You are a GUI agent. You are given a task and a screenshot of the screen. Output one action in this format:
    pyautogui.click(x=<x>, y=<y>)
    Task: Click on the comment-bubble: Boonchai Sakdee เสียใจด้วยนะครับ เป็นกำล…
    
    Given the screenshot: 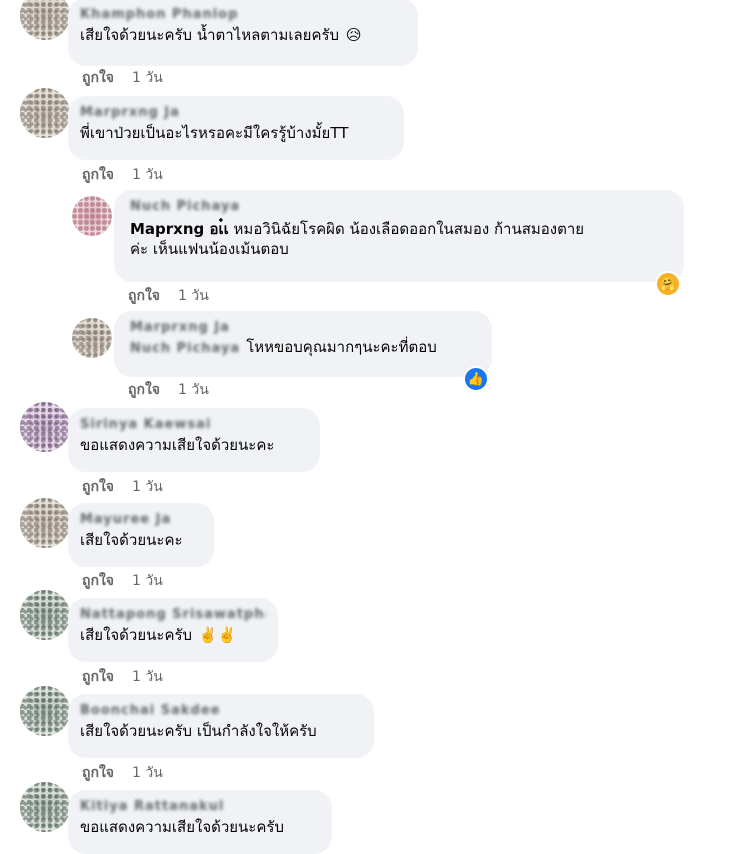 What is the action you would take?
    pyautogui.click(x=221, y=726)
    